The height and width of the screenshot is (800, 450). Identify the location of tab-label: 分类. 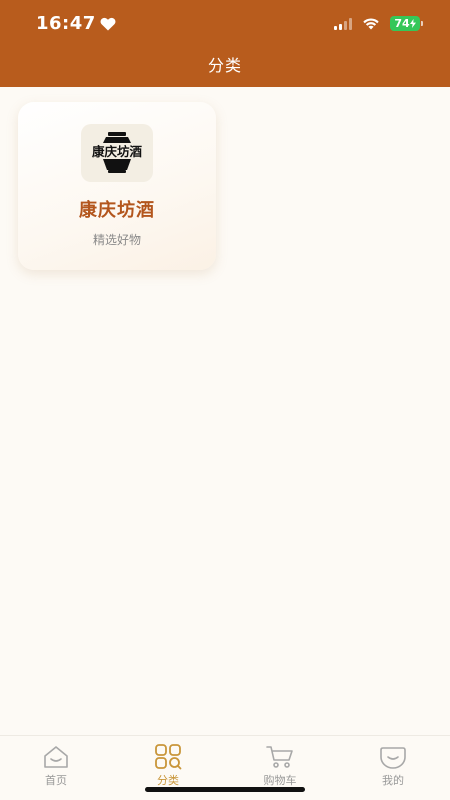
(168, 780).